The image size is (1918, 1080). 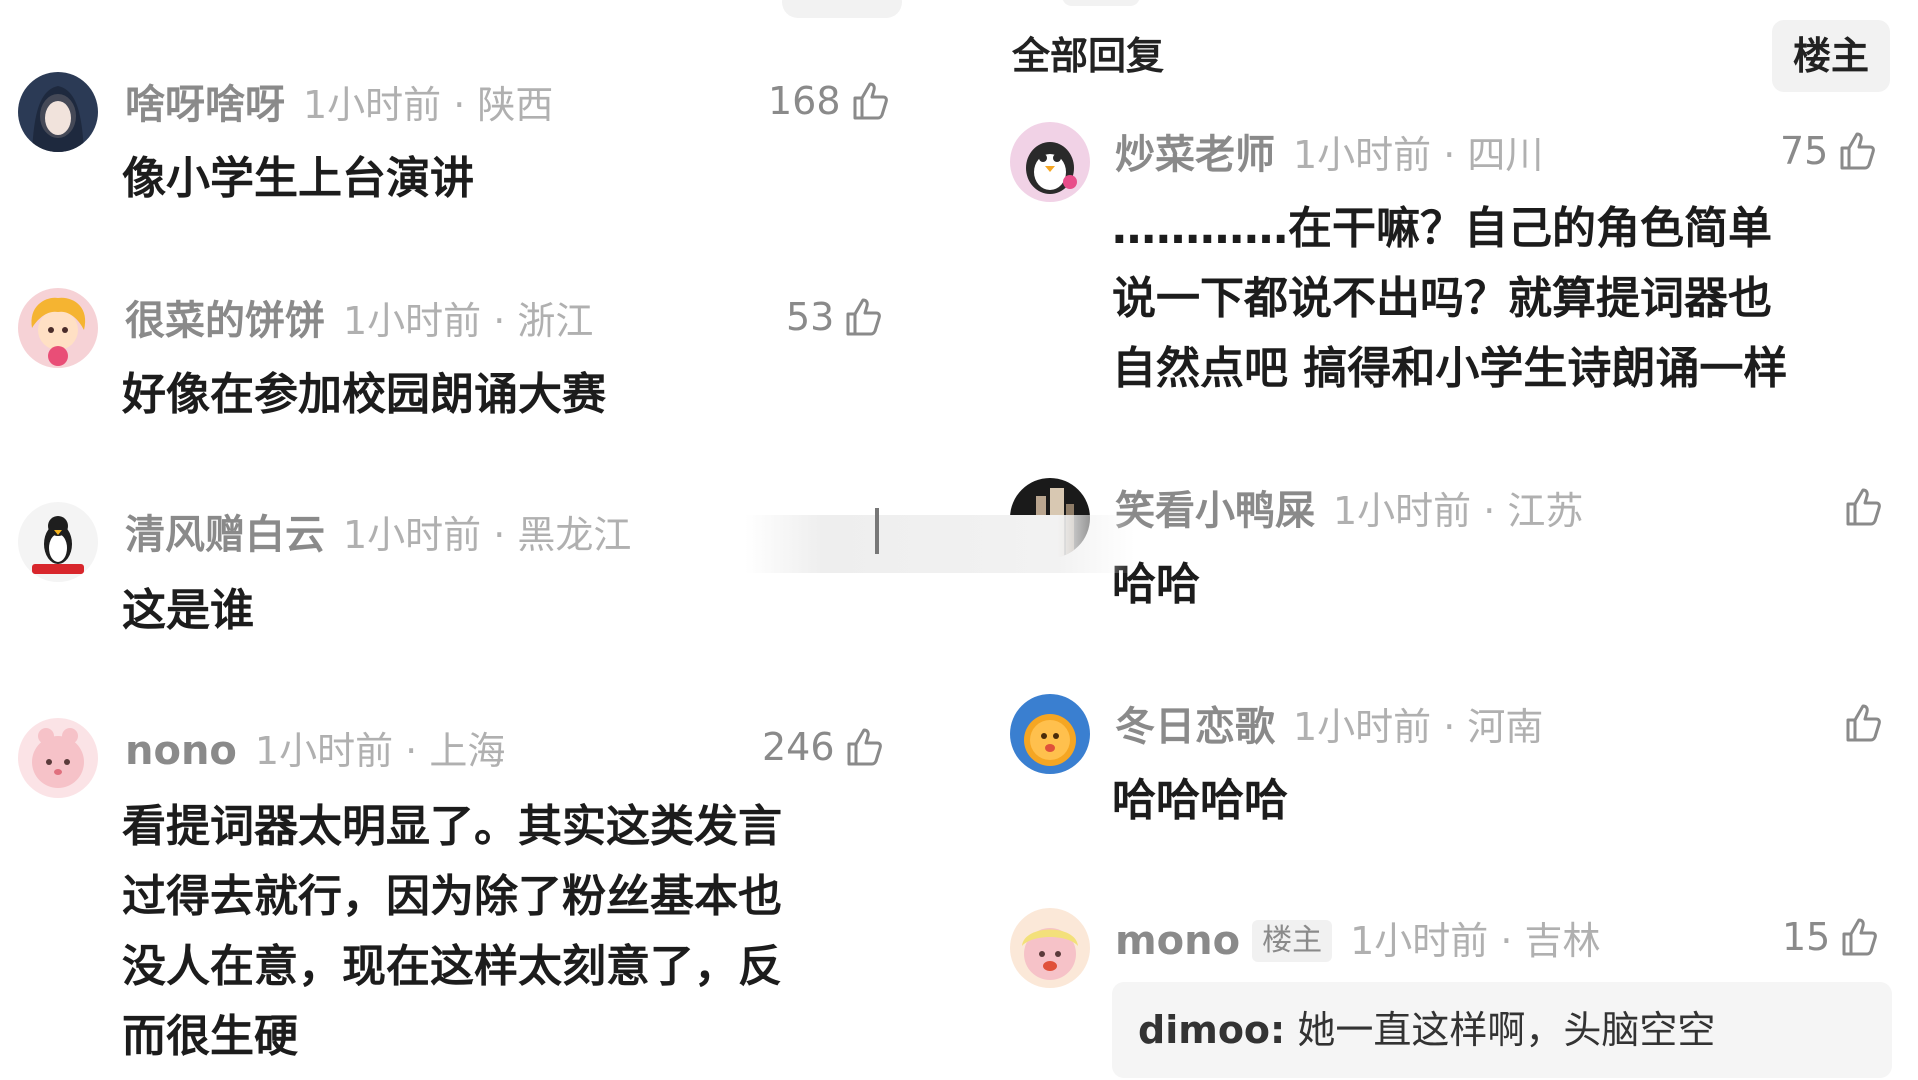 I want to click on comment-line: 这是谁, so click(x=188, y=610).